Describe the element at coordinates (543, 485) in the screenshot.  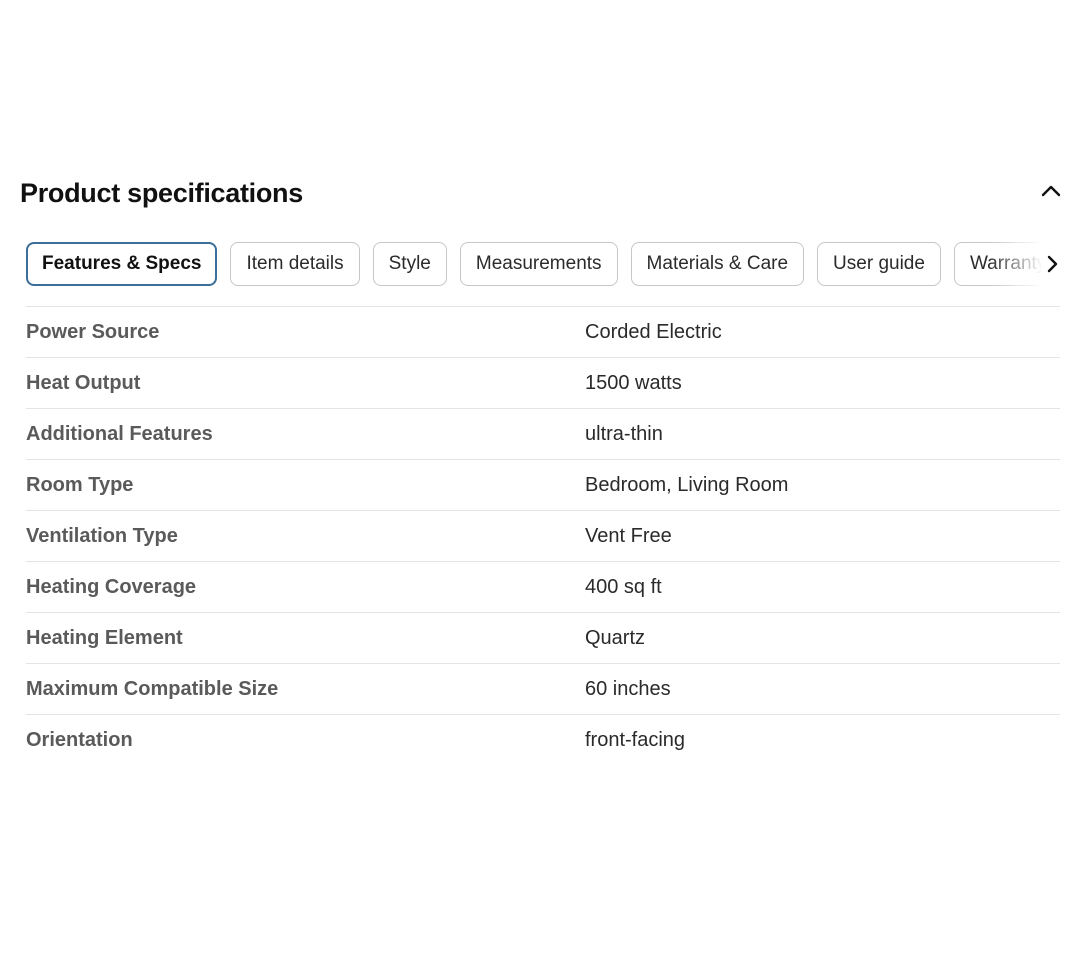
I see `spec-row: Room Type Bedroom, Living Room` at that location.